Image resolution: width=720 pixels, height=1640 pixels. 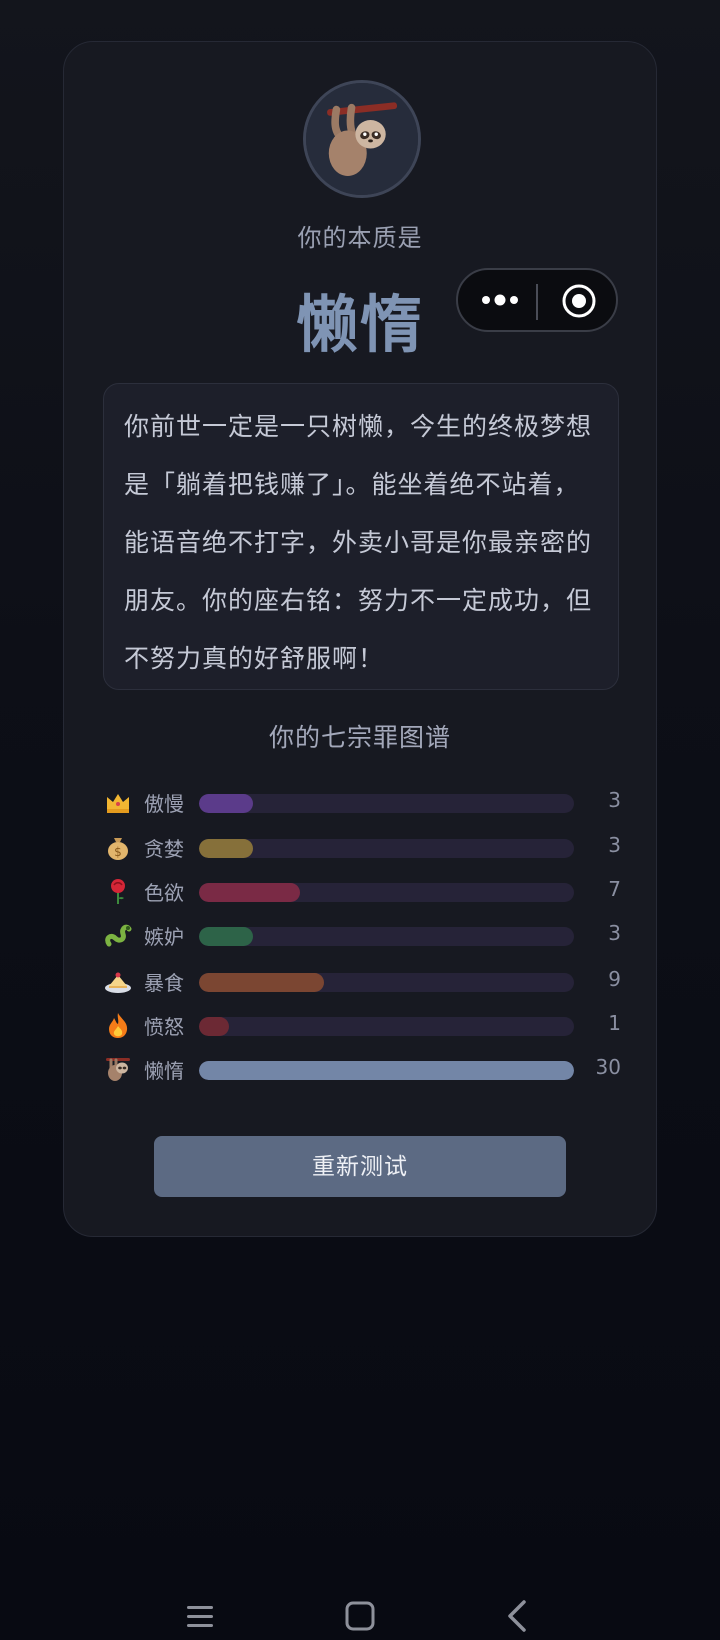 What do you see at coordinates (118, 981) in the screenshot?
I see `cake-icon` at bounding box center [118, 981].